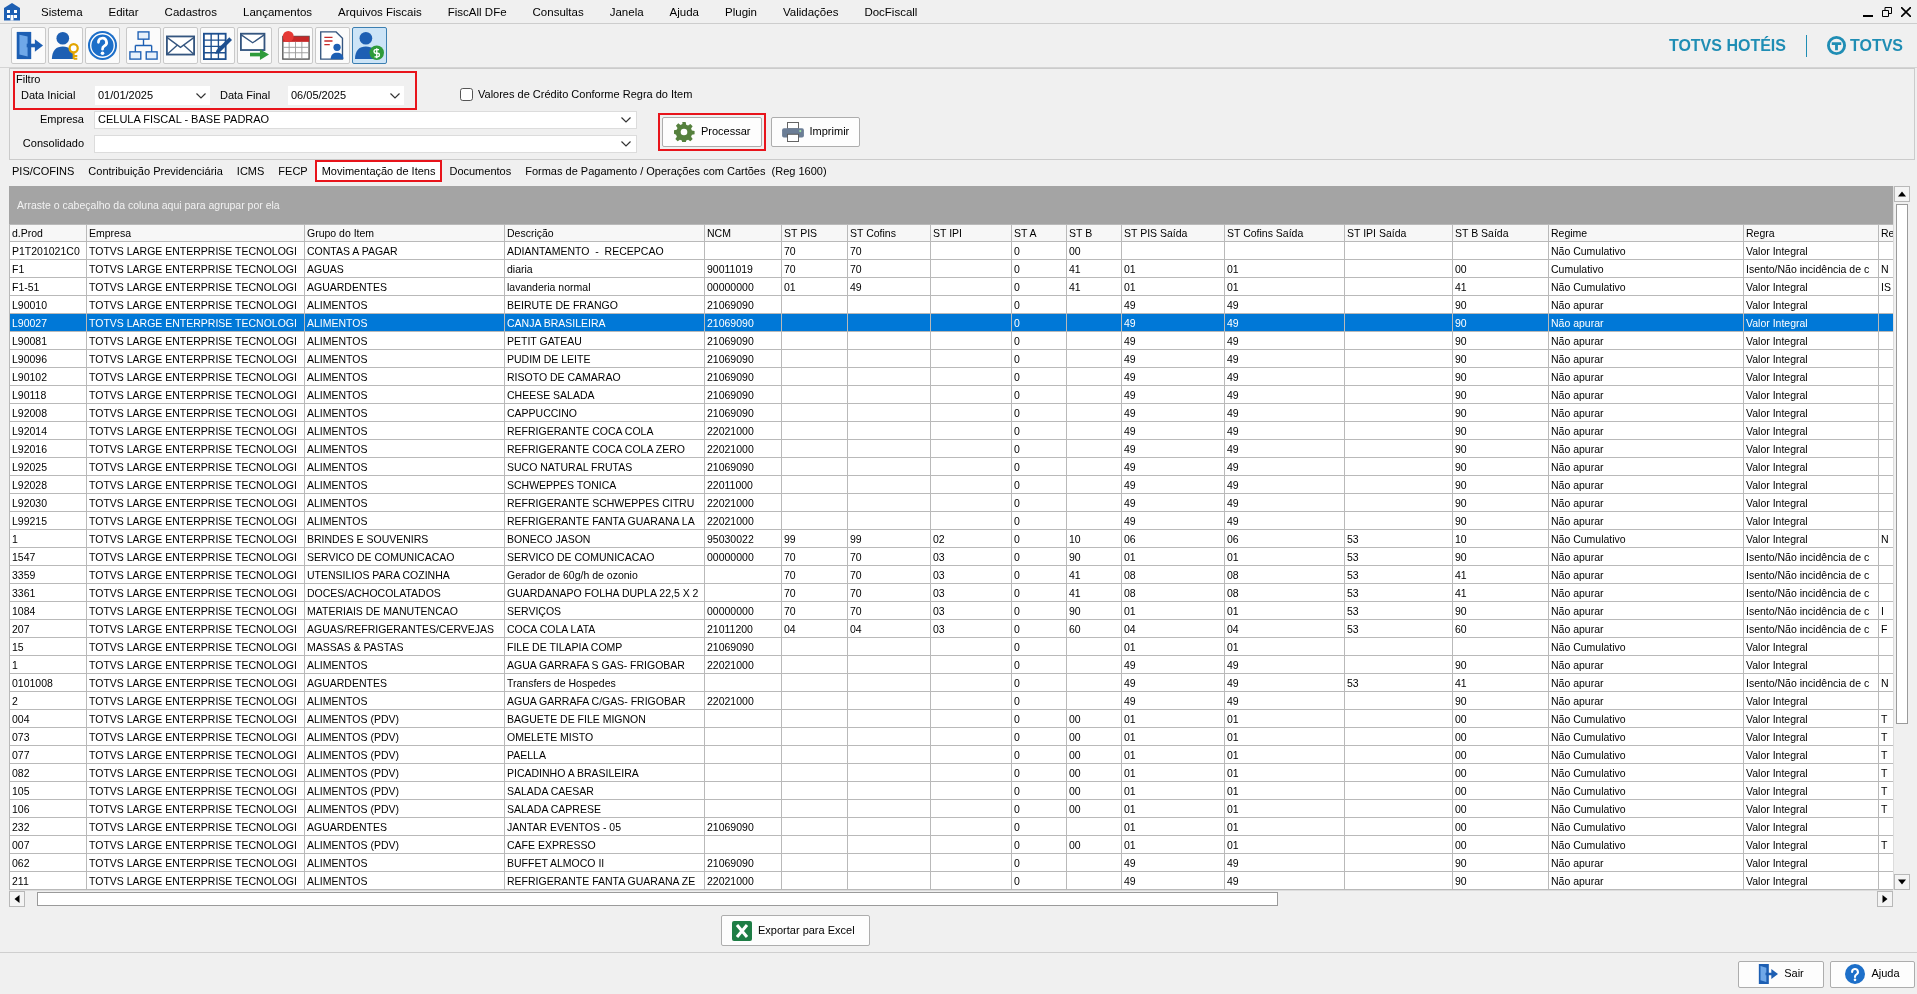  Describe the element at coordinates (346, 95) in the screenshot. I see `date-field: 06/05/2025` at that location.